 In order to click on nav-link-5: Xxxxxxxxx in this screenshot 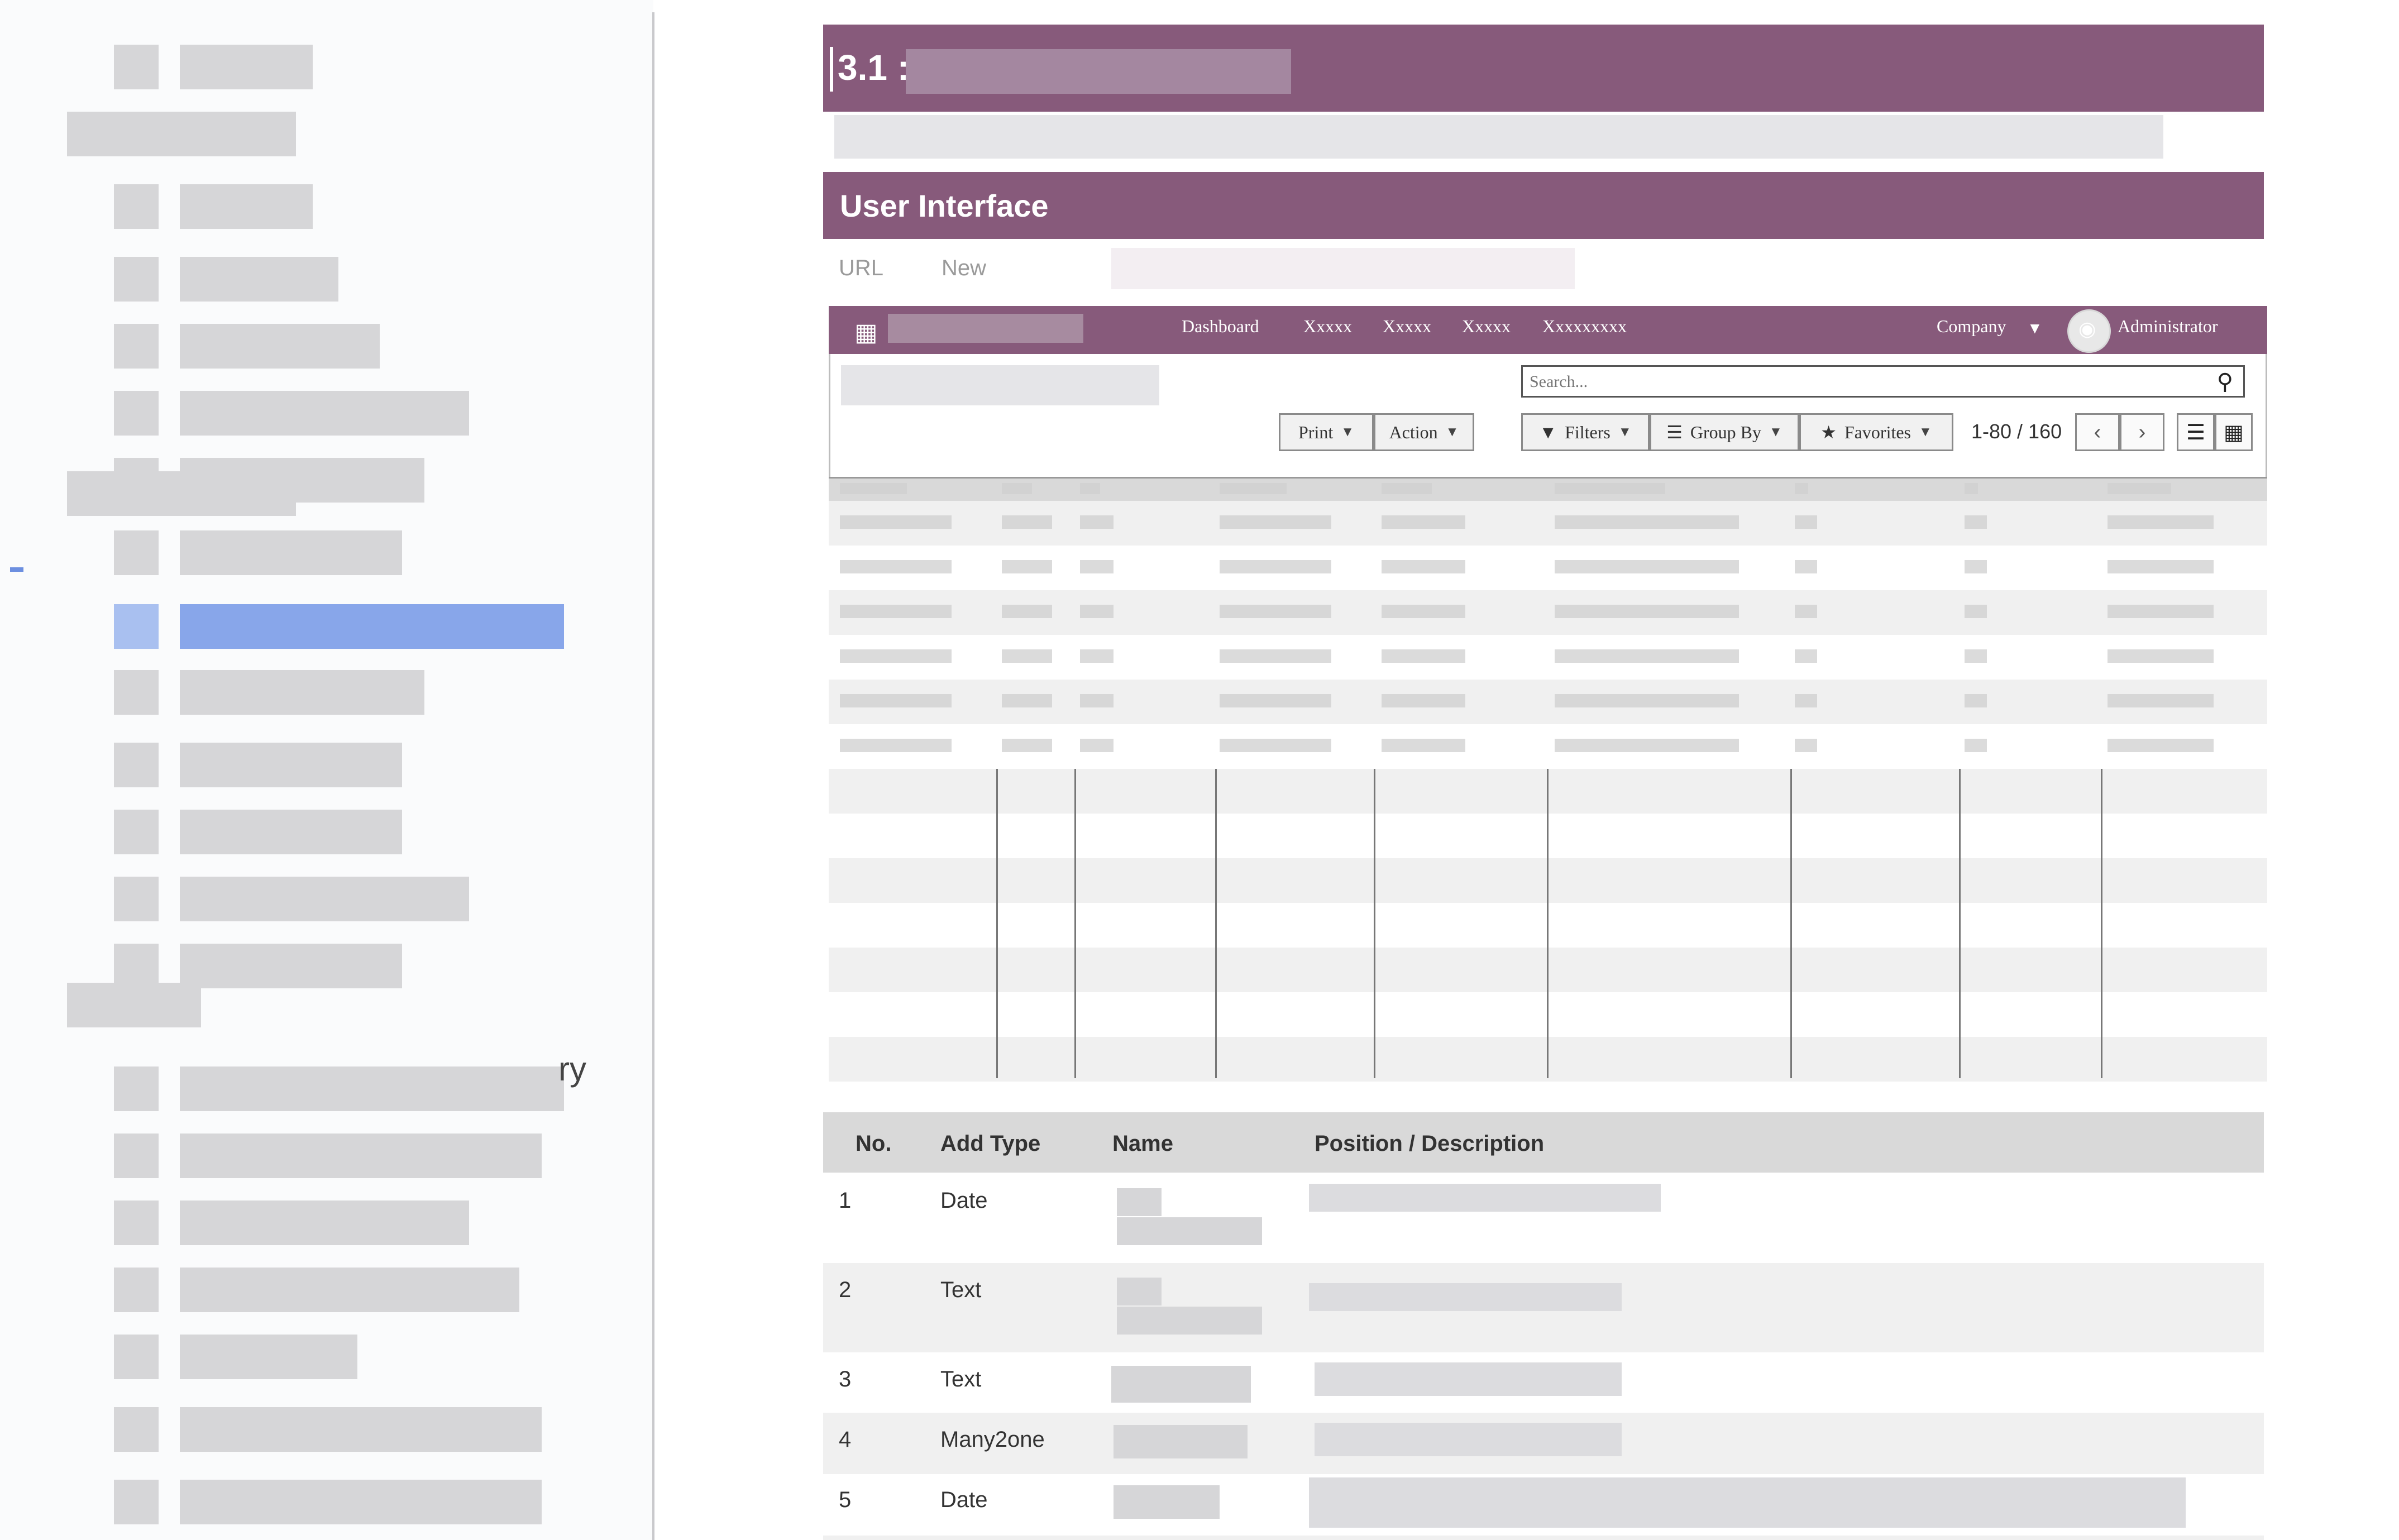, I will do `click(1584, 326)`.